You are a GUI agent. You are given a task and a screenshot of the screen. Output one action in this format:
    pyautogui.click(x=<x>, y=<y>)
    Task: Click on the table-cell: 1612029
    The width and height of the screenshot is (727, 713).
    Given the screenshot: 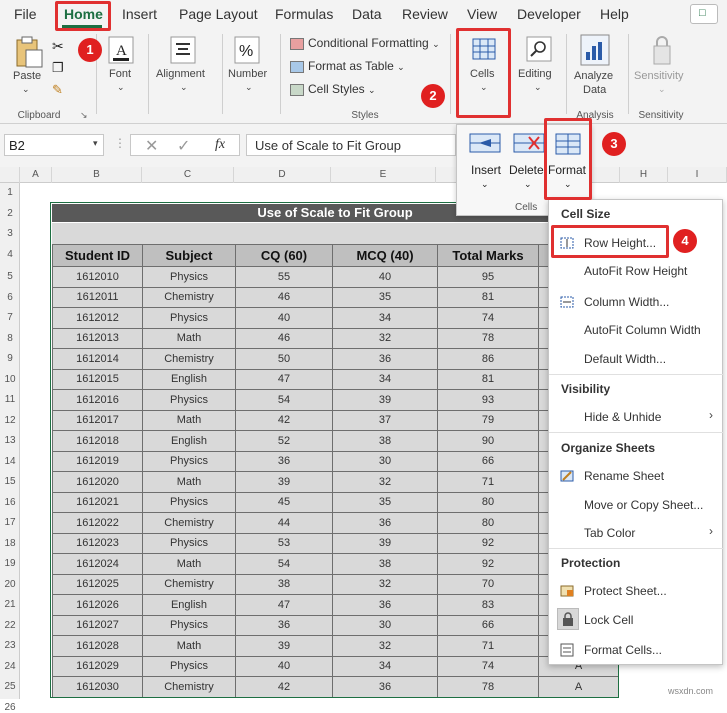 What is the action you would take?
    pyautogui.click(x=97, y=666)
    